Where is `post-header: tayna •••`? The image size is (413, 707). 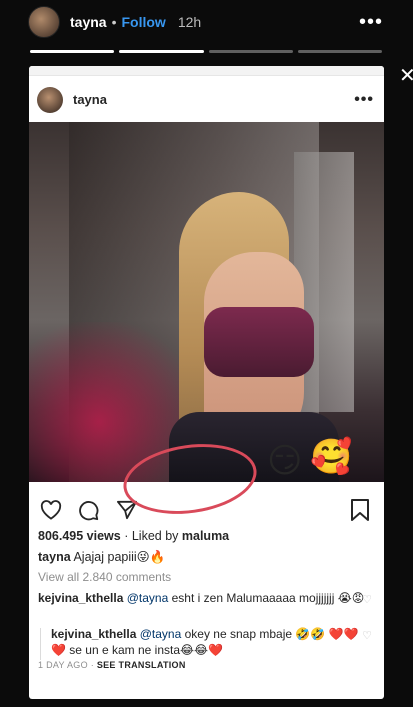
post-header: tayna ••• is located at coordinates (206, 99).